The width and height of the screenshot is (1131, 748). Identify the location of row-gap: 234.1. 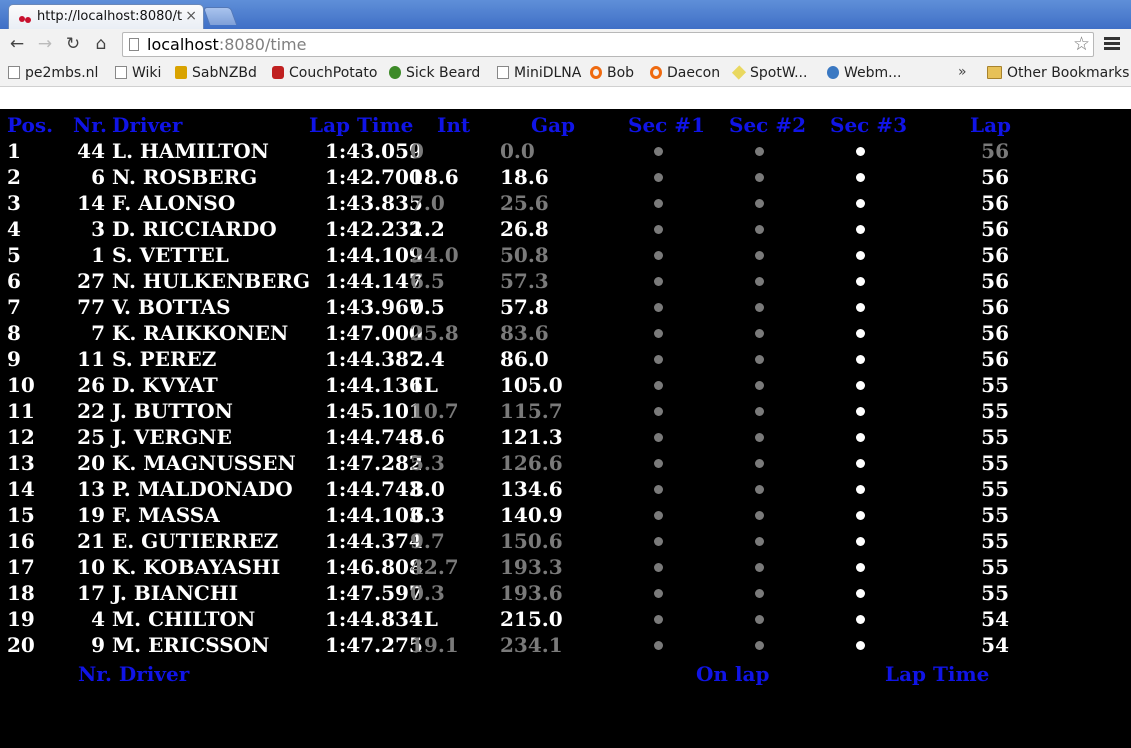
(531, 645).